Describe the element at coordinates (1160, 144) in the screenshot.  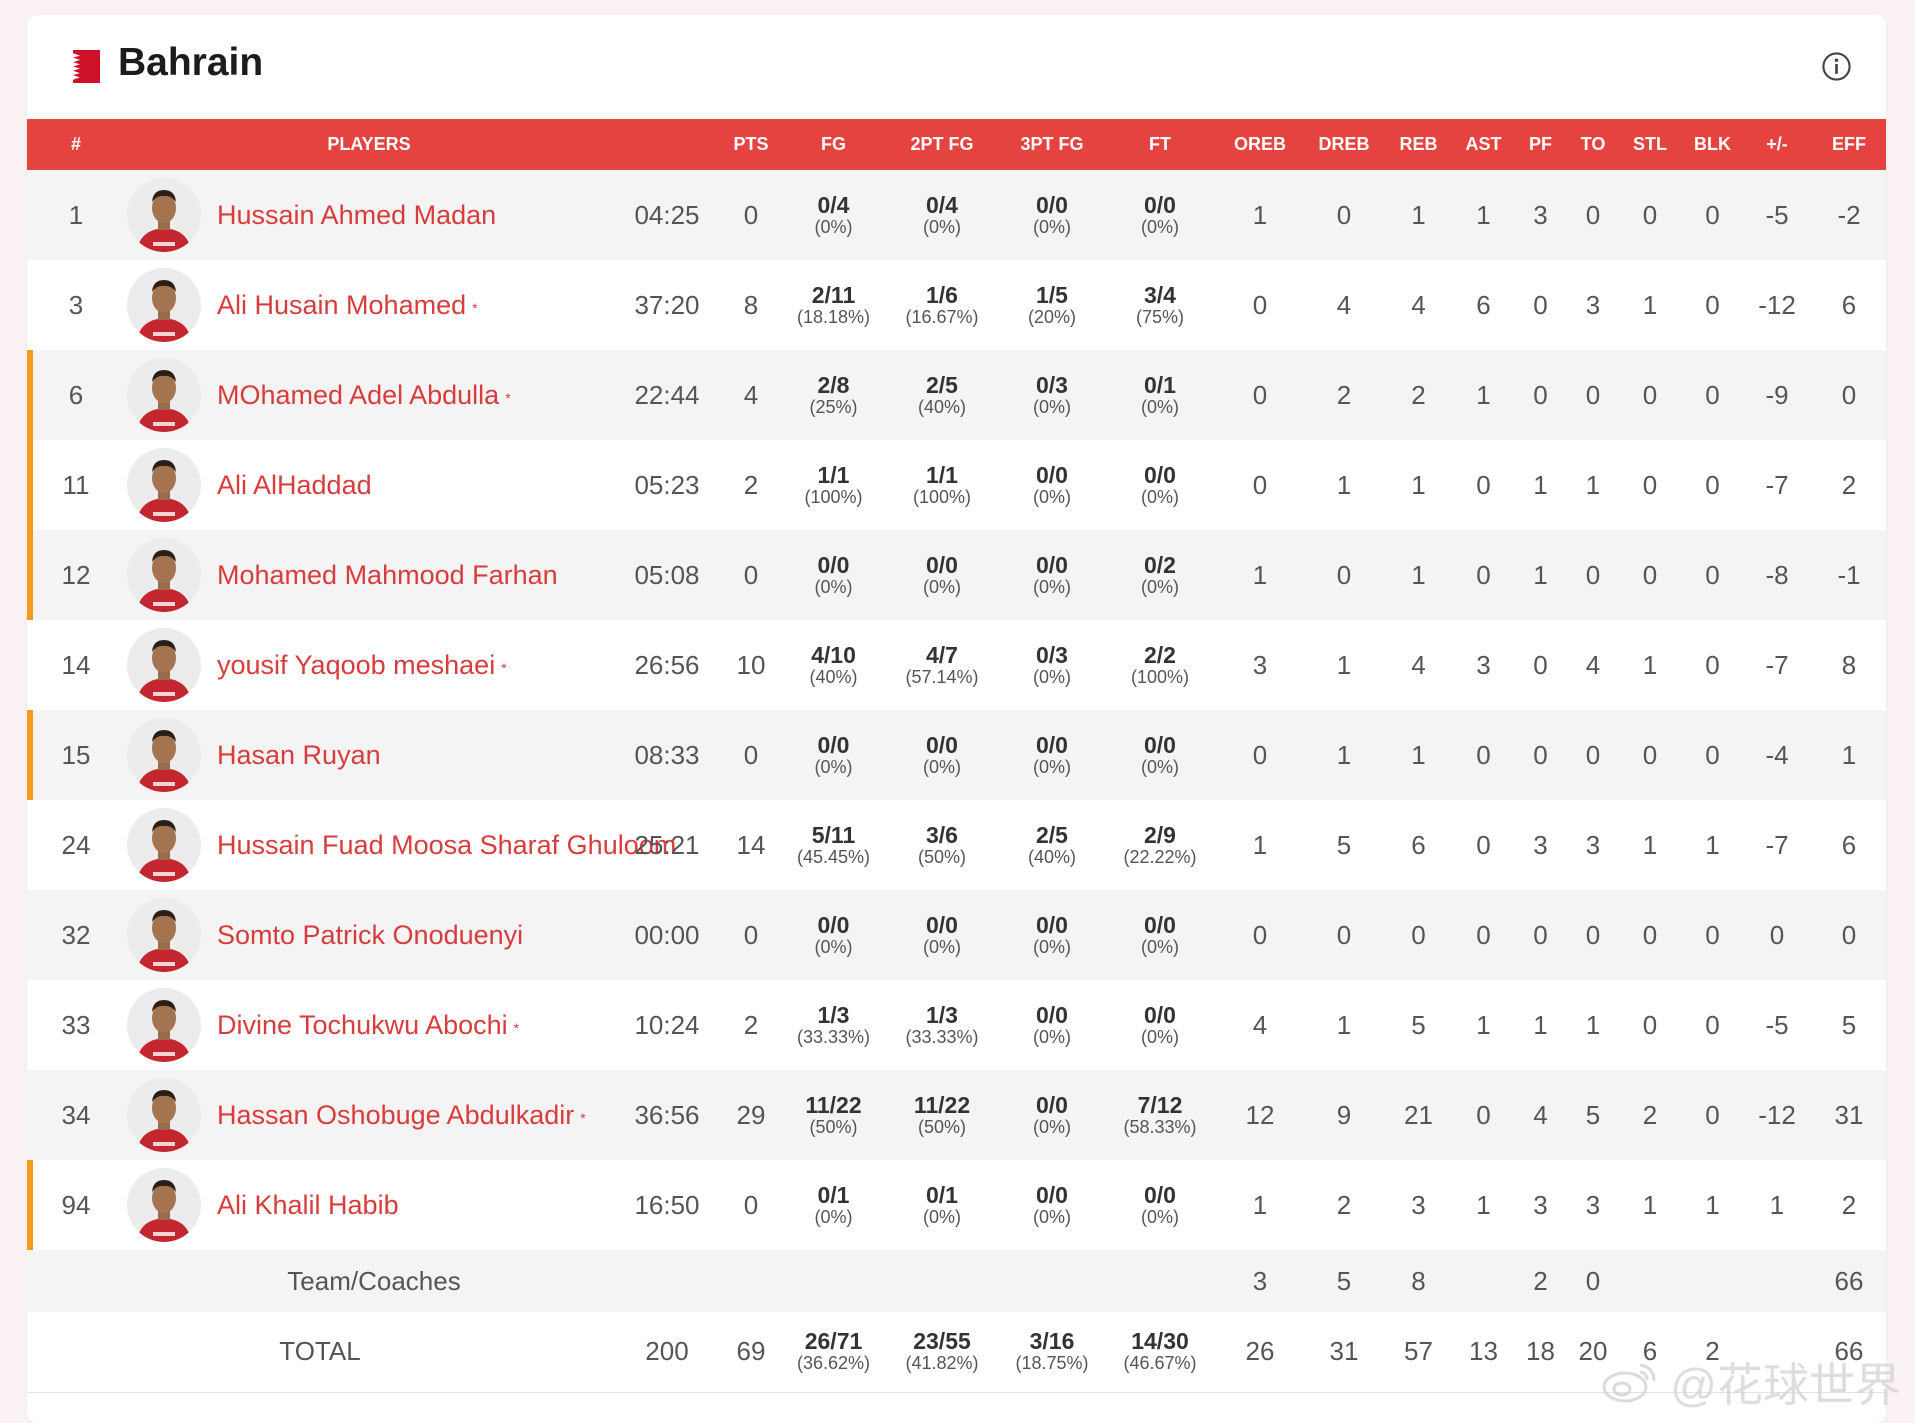
I see `col-header-7: FT` at that location.